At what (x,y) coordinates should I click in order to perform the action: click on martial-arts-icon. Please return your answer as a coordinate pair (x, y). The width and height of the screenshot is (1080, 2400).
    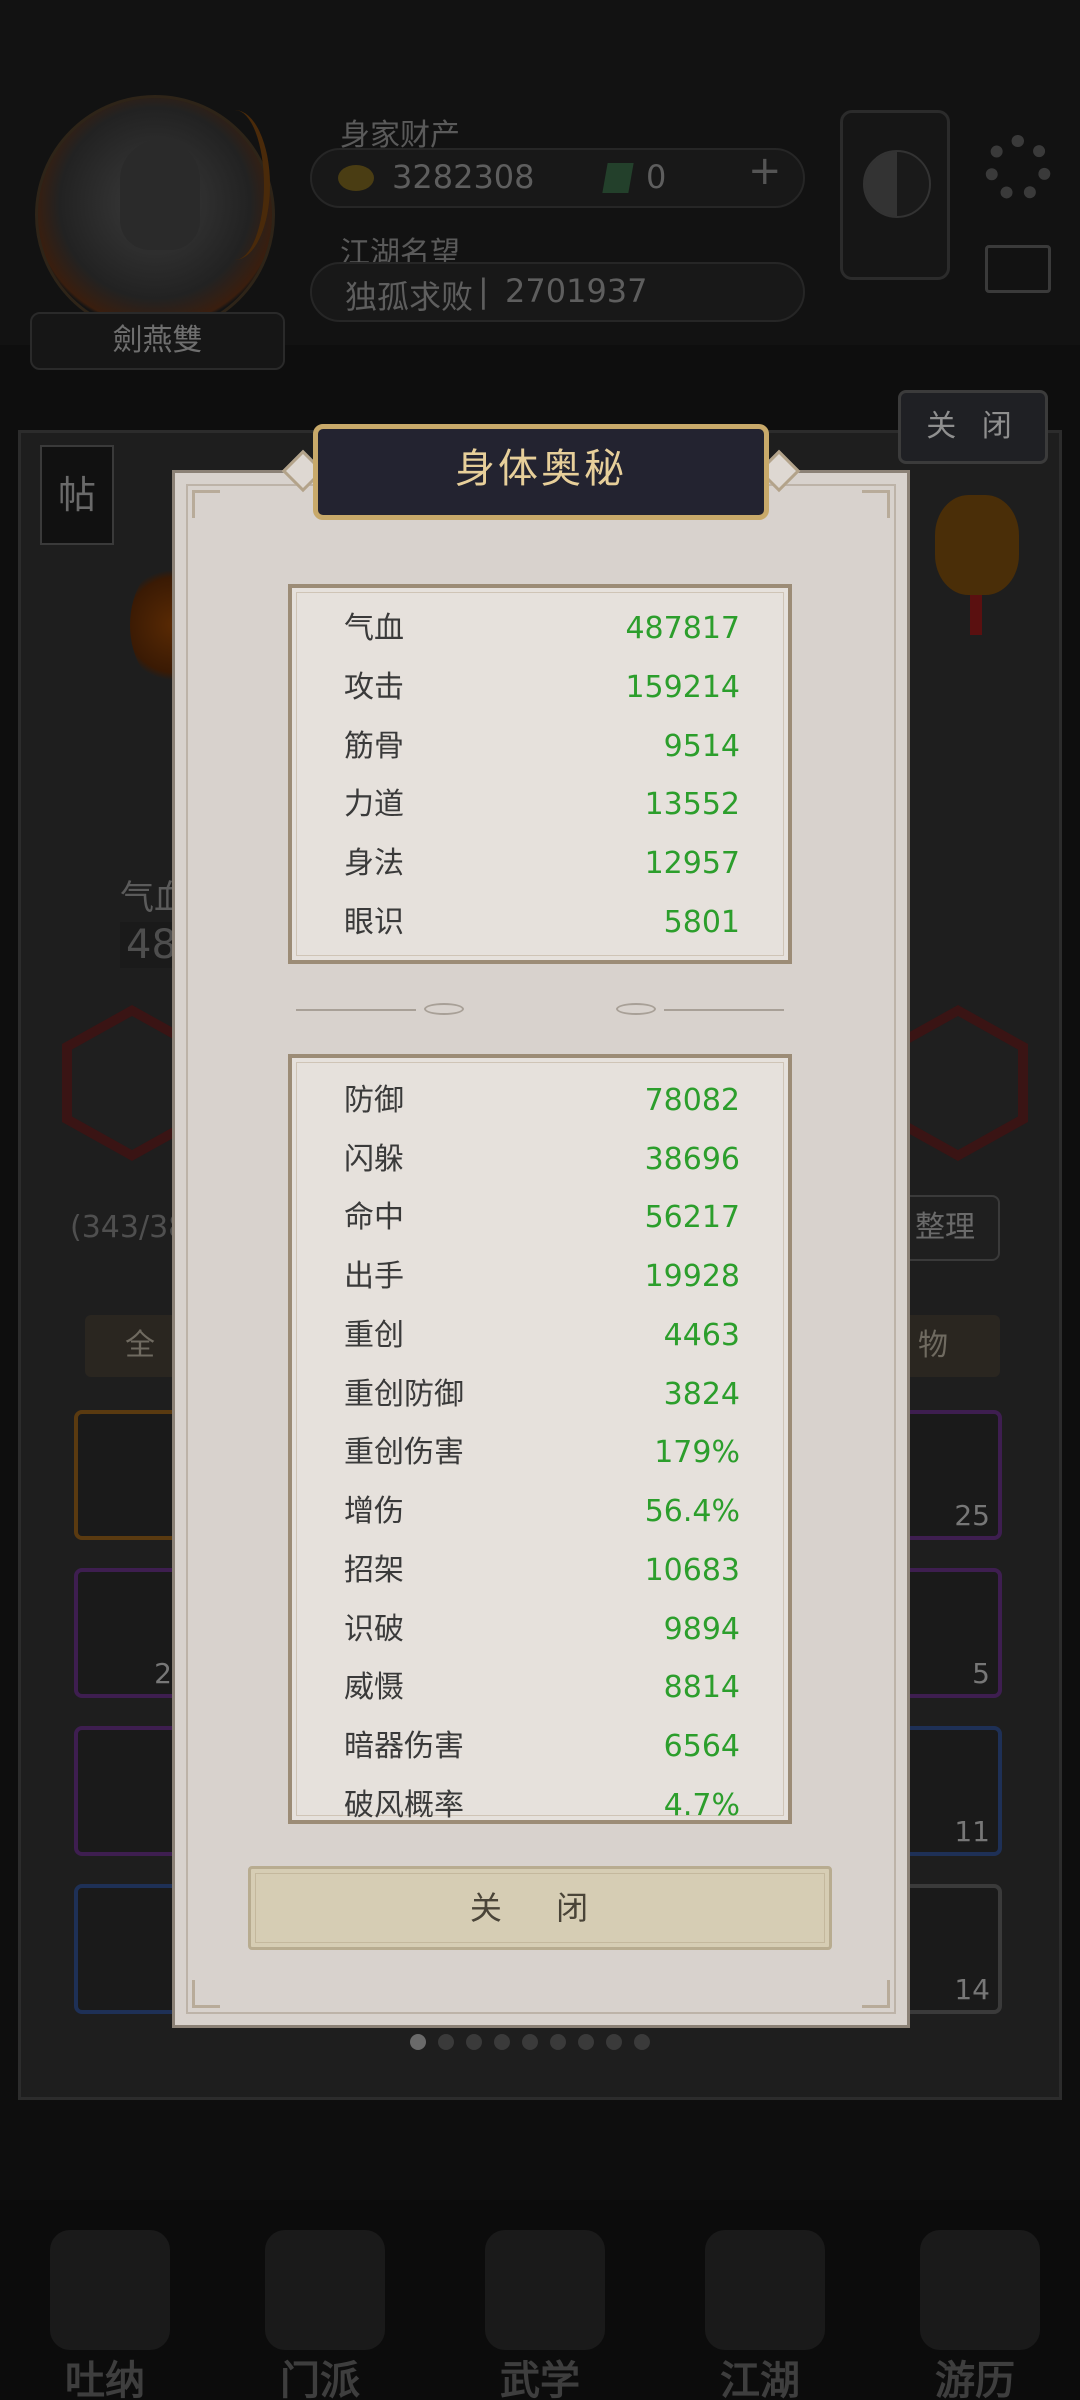
    Looking at the image, I should click on (545, 2290).